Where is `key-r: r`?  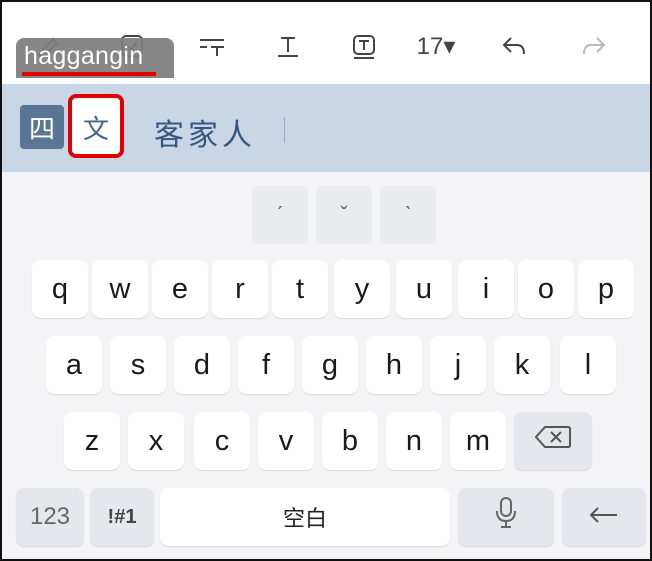 key-r: r is located at coordinates (240, 289).